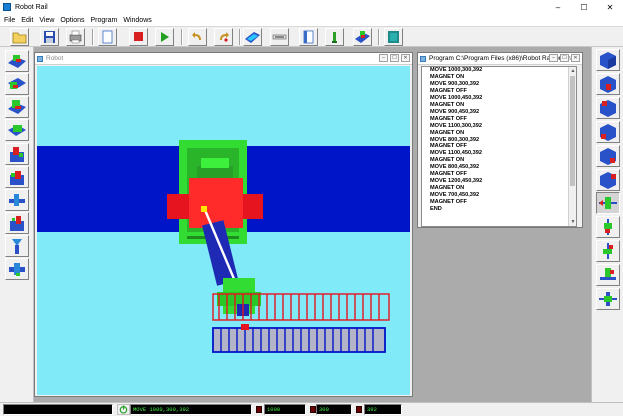 The image size is (623, 416). I want to click on program-line: MOVE 1100,300,392, so click(499, 126).